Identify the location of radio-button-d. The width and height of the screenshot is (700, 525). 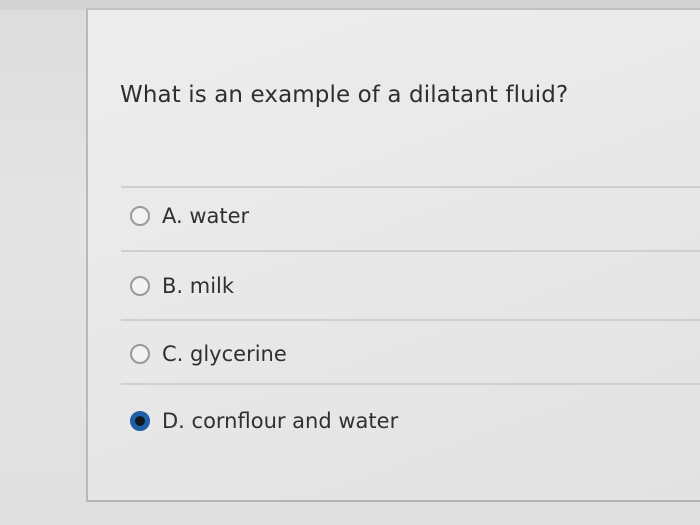
(140, 421).